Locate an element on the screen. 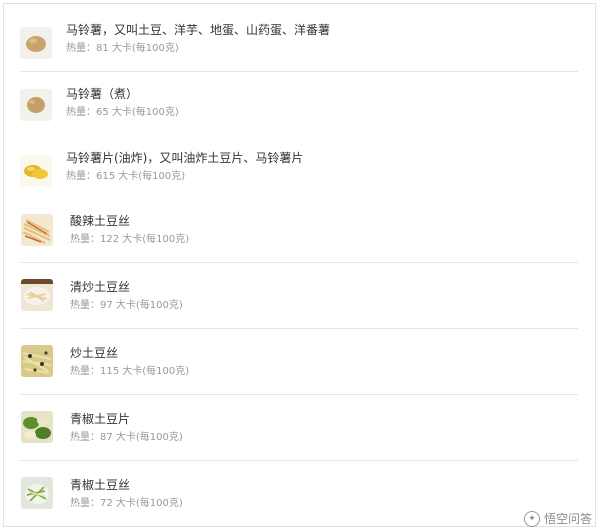 The image size is (600, 531). item-calories: 热量：87 大卡(每100克) is located at coordinates (126, 437).